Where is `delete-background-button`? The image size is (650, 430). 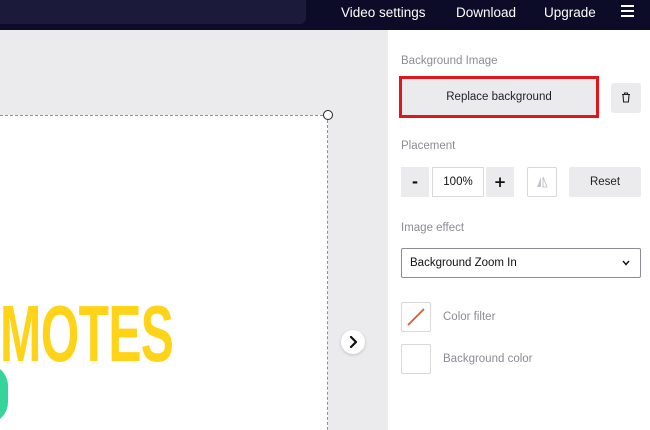 delete-background-button is located at coordinates (626, 98).